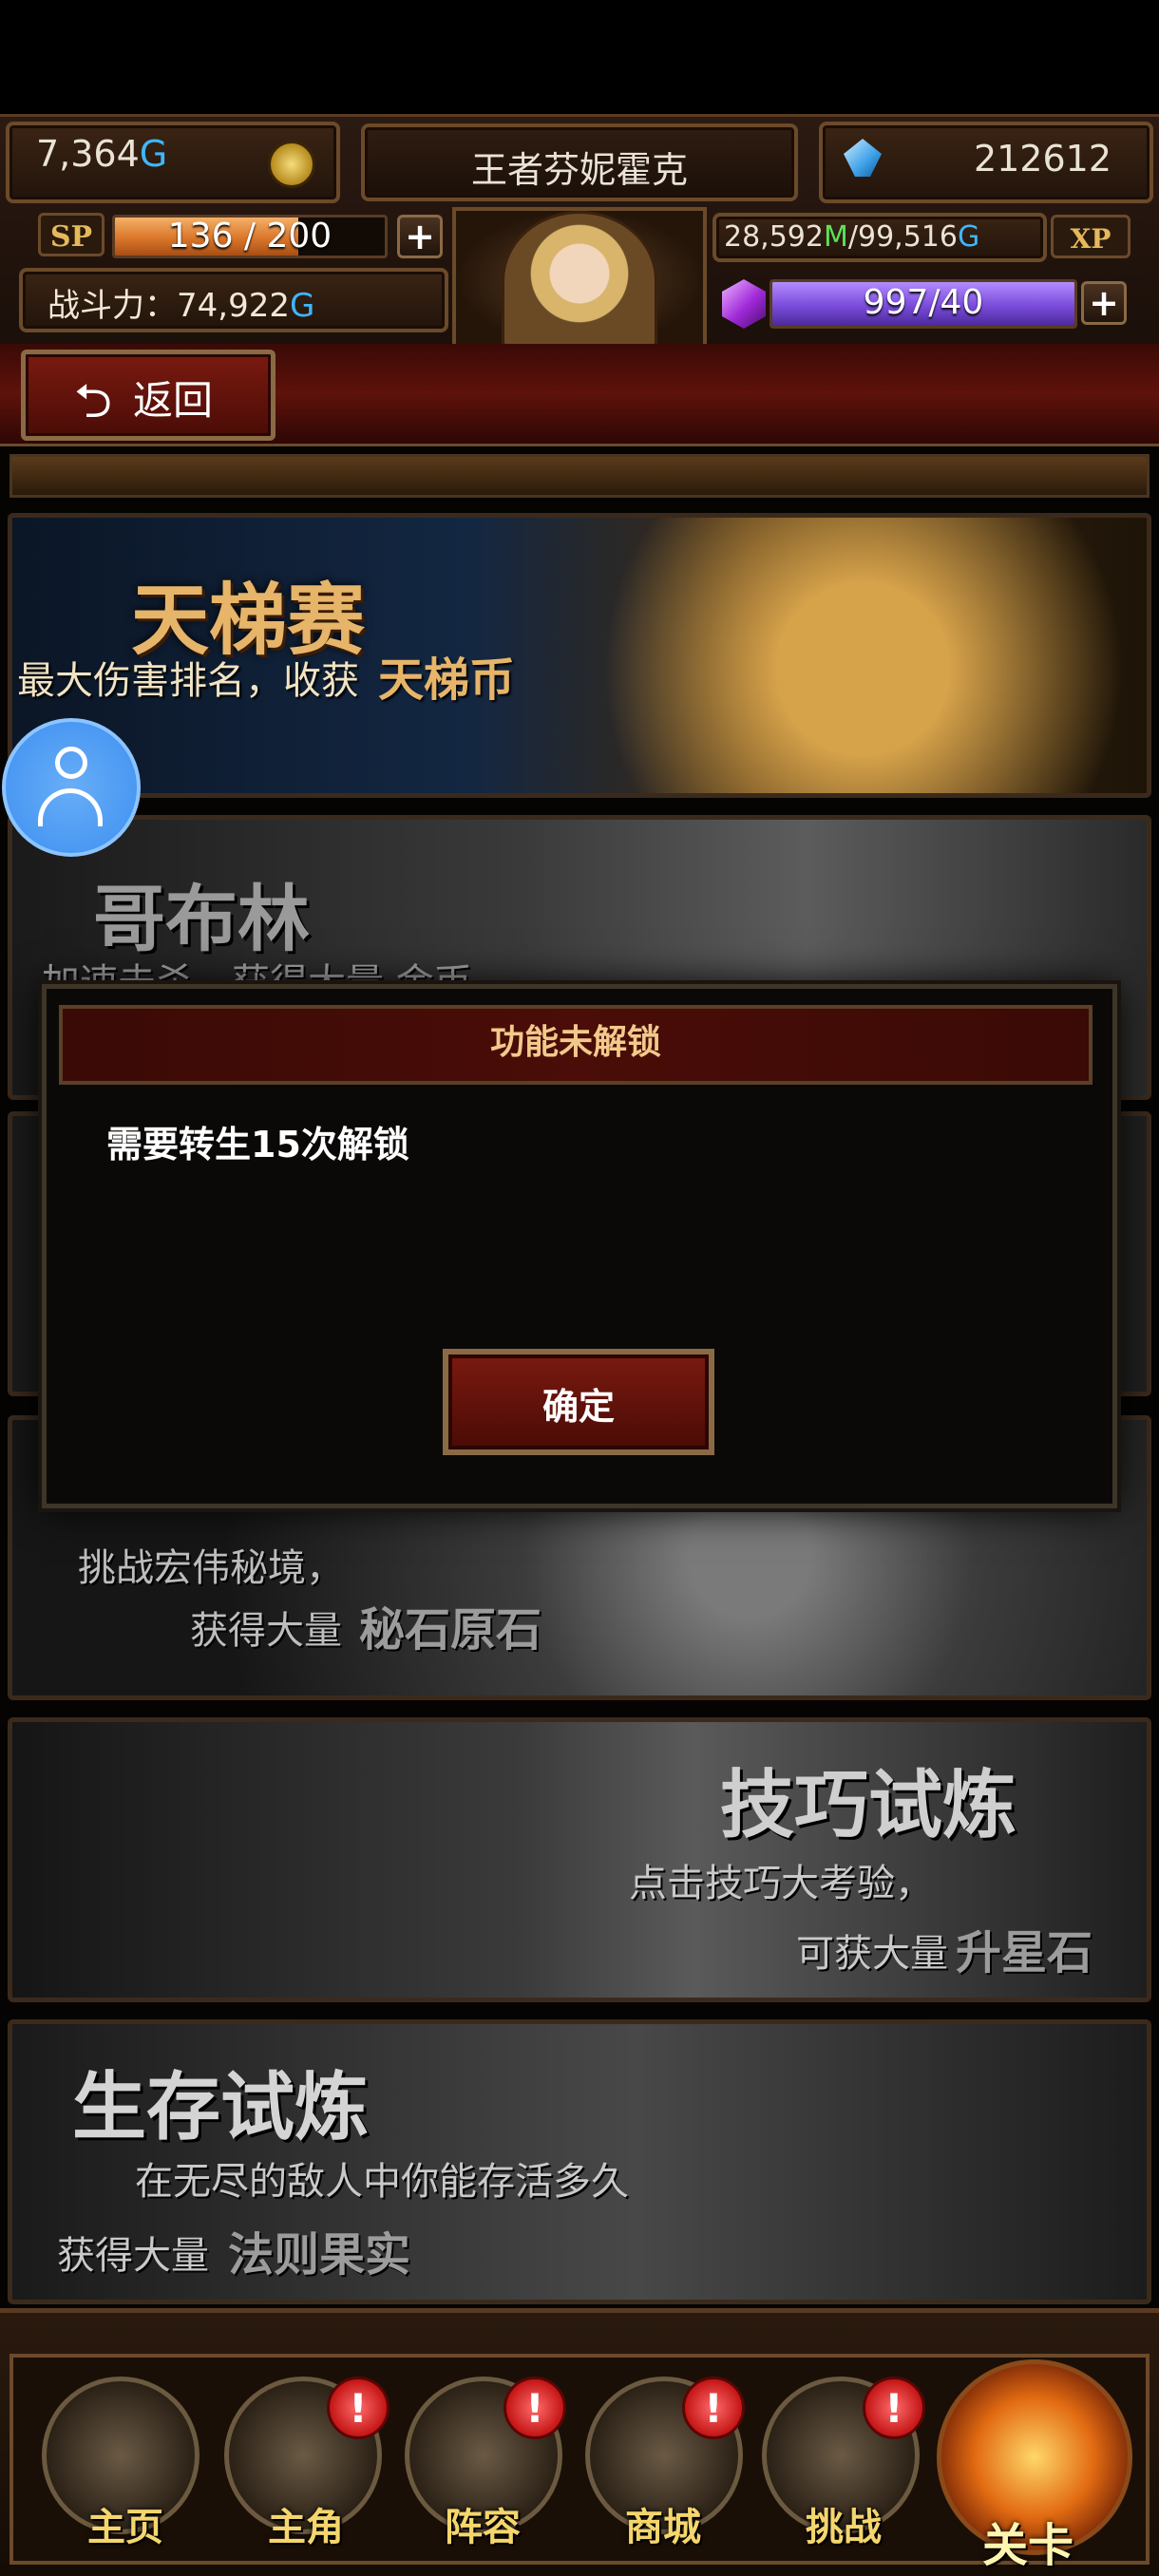 Image resolution: width=1159 pixels, height=2576 pixels. Describe the element at coordinates (319, 2255) in the screenshot. I see `survival-reward: 法则果实` at that location.